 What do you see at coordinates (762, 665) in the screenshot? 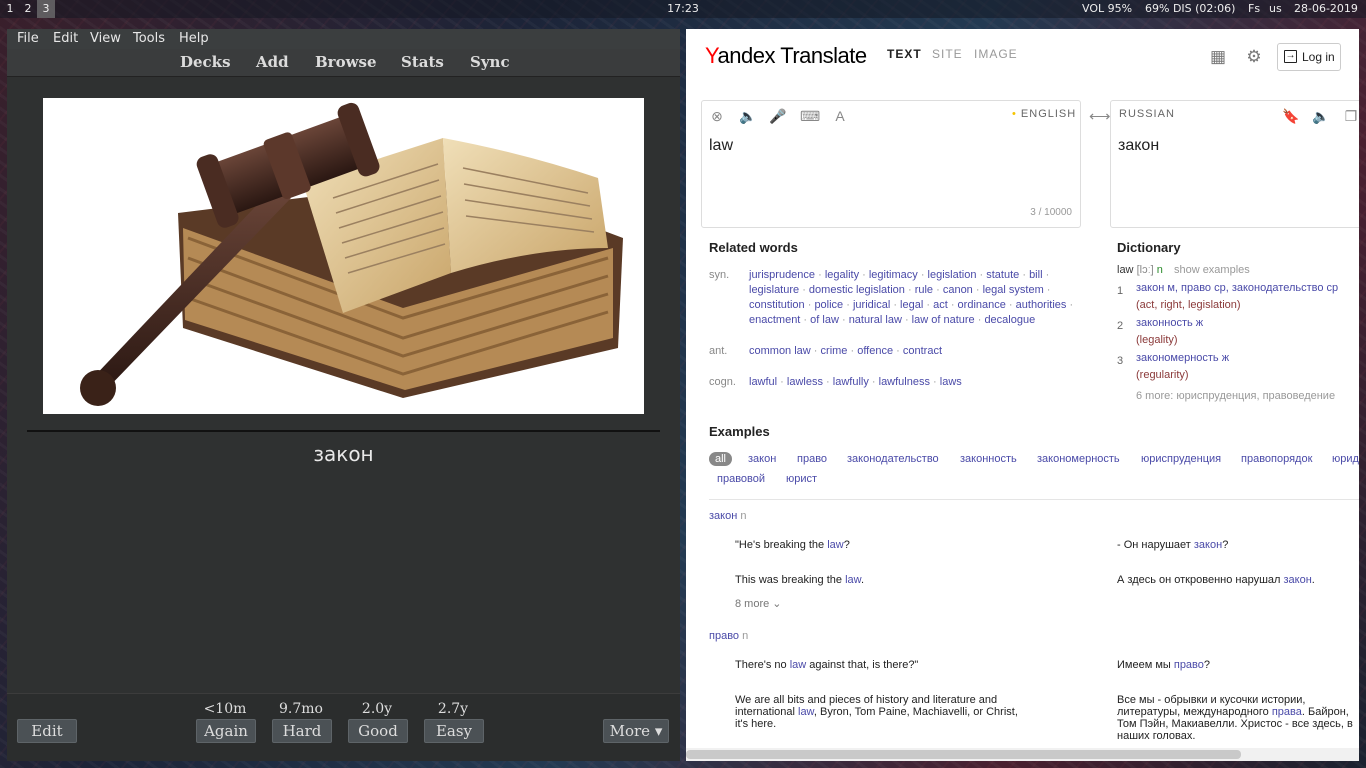
I see `example-text: There's no` at bounding box center [762, 665].